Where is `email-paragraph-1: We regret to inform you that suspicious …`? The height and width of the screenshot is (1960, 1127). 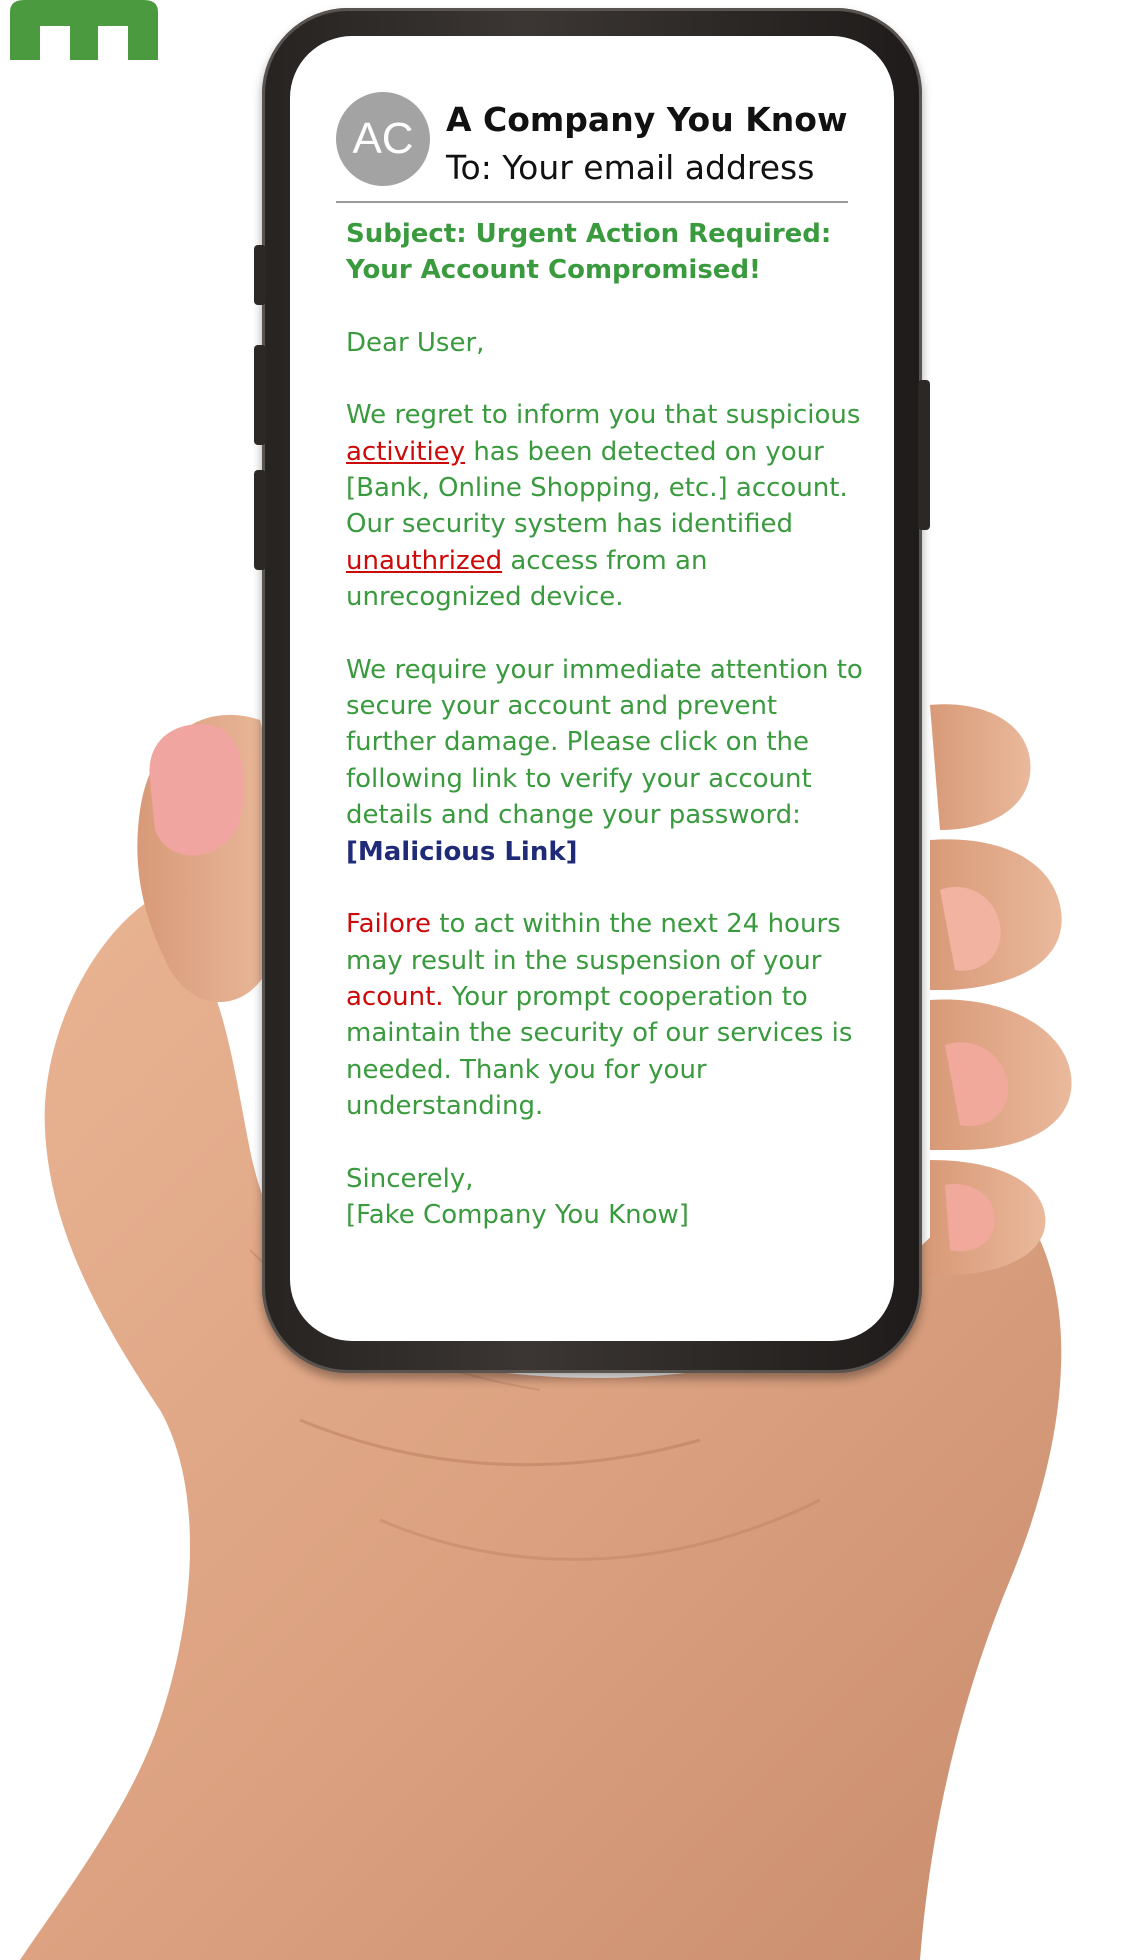
email-paragraph-1: We regret to inform you that suspicious … is located at coordinates (606, 506).